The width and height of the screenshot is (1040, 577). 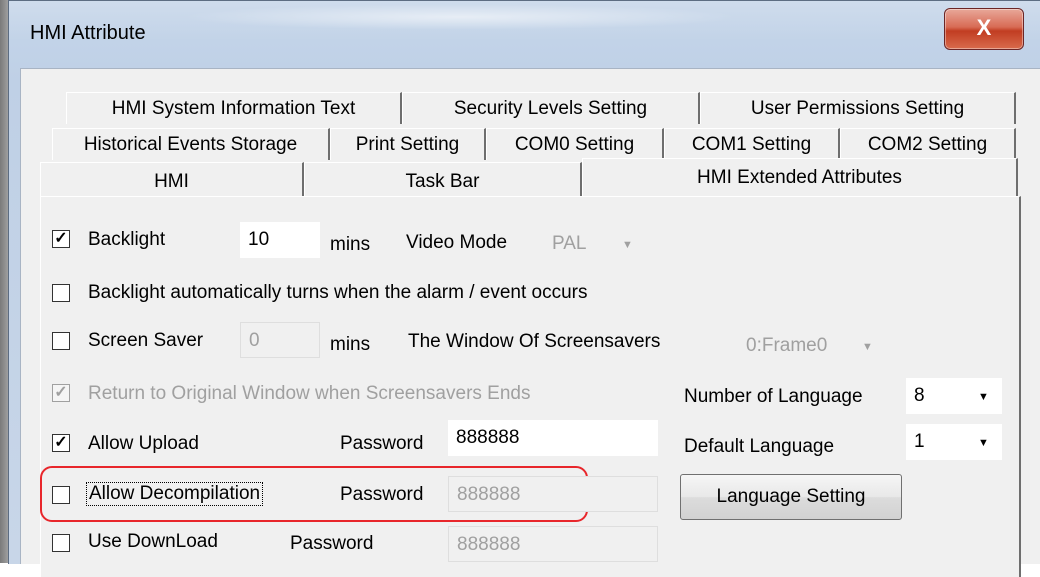 I want to click on number-of-language-value: 8, so click(x=919, y=395).